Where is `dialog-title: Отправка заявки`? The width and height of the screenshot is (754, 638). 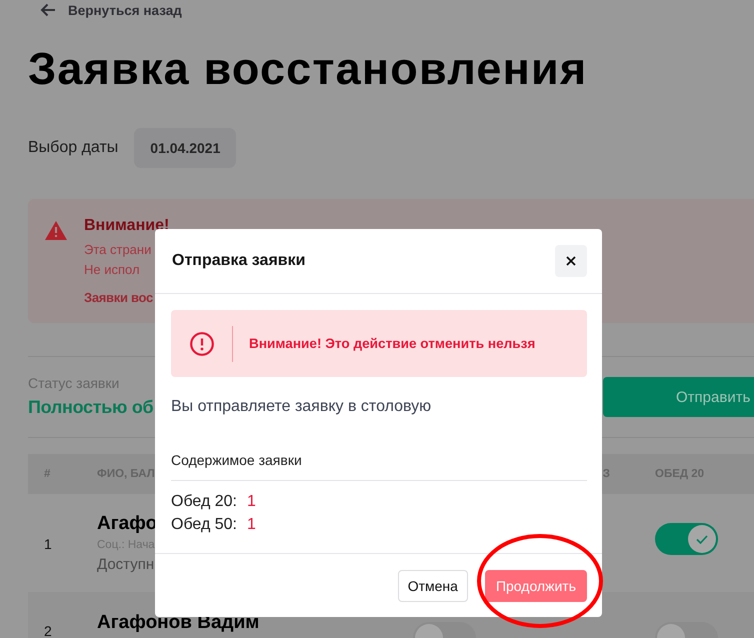
dialog-title: Отправка заявки is located at coordinates (239, 261).